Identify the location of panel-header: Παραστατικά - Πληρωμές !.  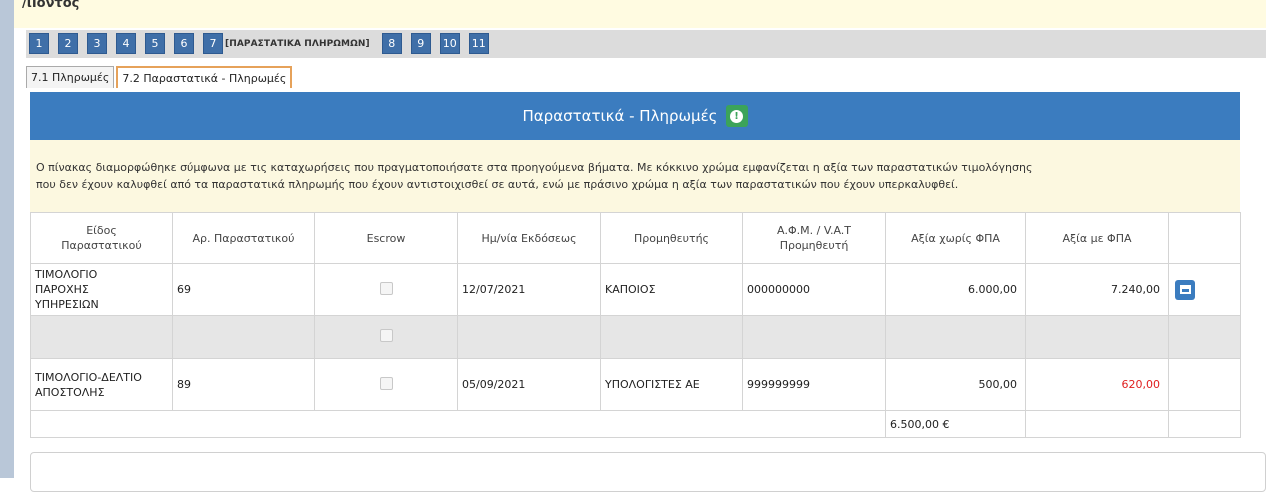
(635, 116).